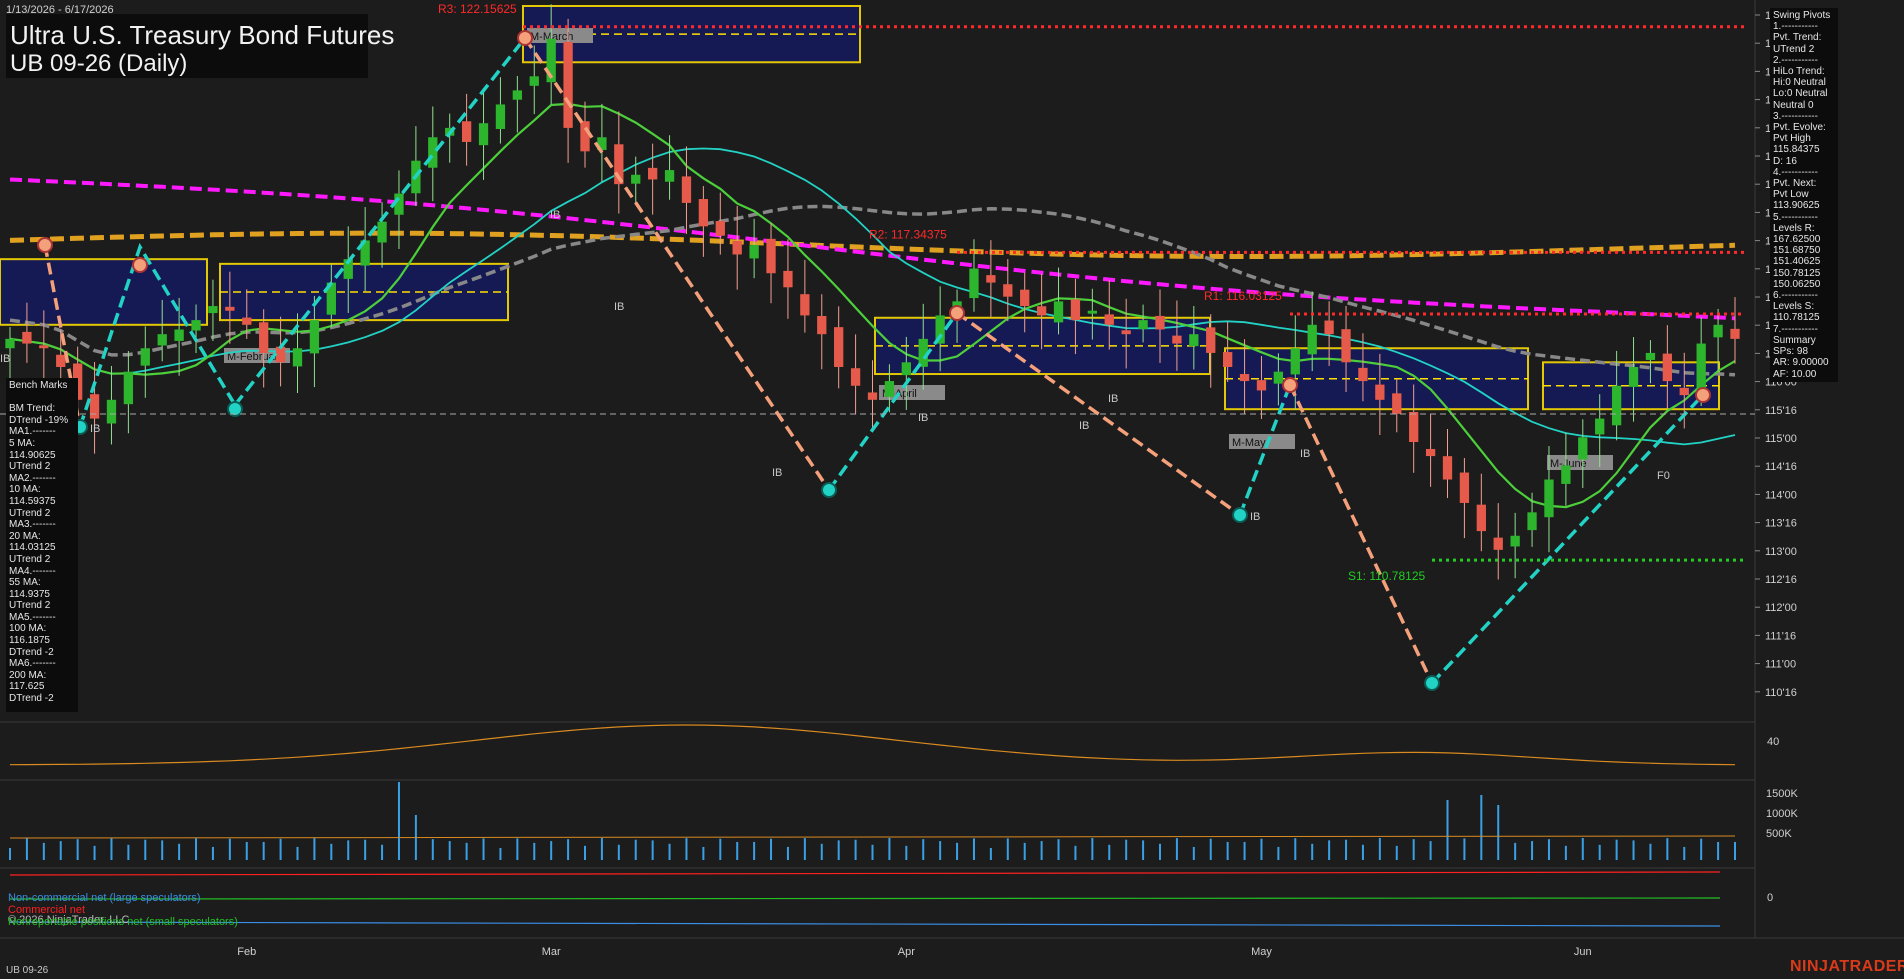 This screenshot has width=1904, height=979. Describe the element at coordinates (29, 641) in the screenshot. I see `bench-mark-line: 116.1875` at that location.